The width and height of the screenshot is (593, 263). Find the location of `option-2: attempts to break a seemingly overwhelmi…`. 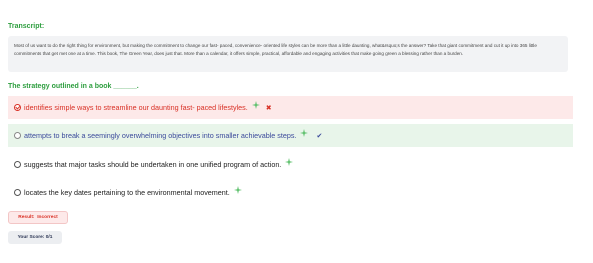

option-2: attempts to break a seemingly overwhelmi… is located at coordinates (290, 135).